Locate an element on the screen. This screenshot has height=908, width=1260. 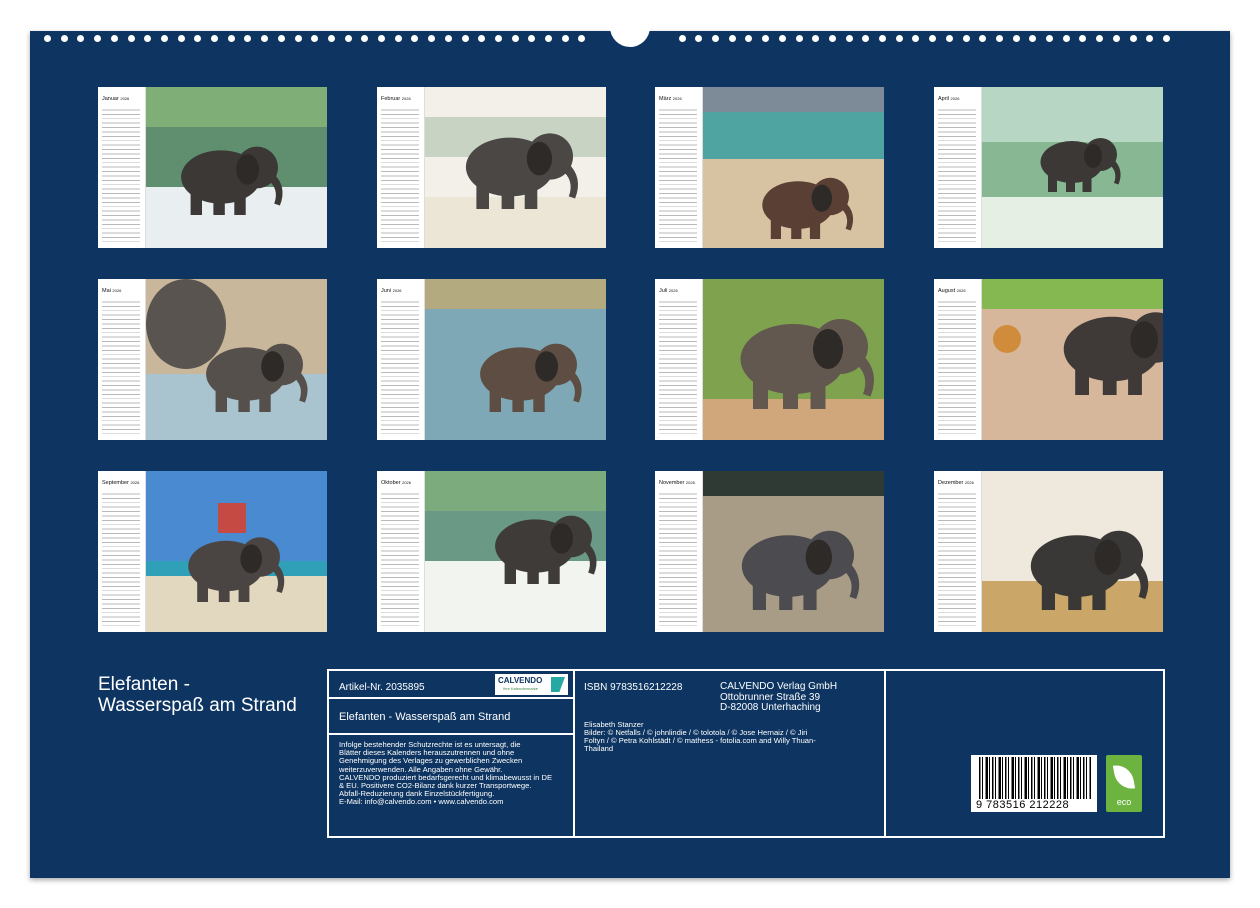
month-label: April 2026 is located at coordinates (949, 99).